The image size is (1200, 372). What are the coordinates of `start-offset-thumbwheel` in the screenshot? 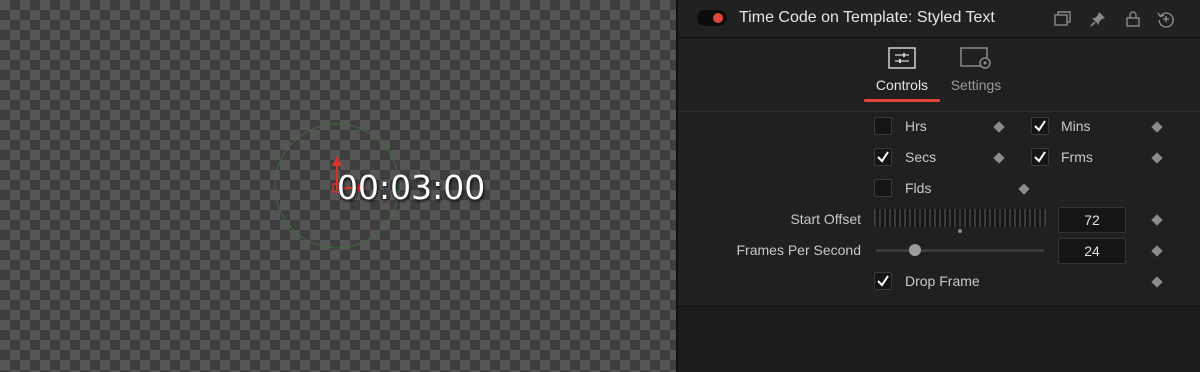 It's located at (960, 218).